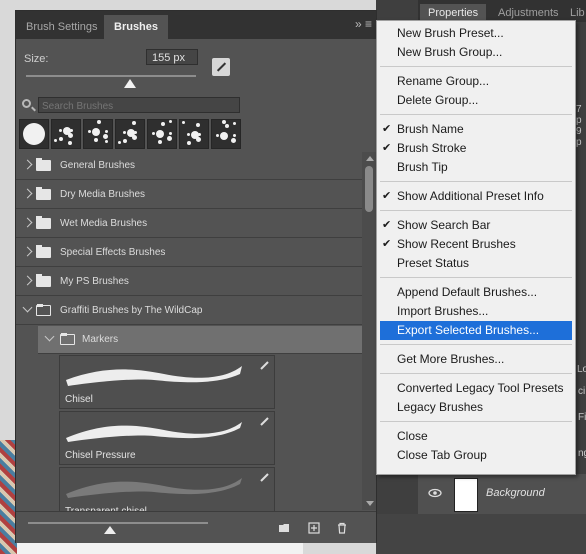 Image resolution: width=586 pixels, height=554 pixels. What do you see at coordinates (363, 24) in the screenshot?
I see `panel-menu-icon: » ≡` at bounding box center [363, 24].